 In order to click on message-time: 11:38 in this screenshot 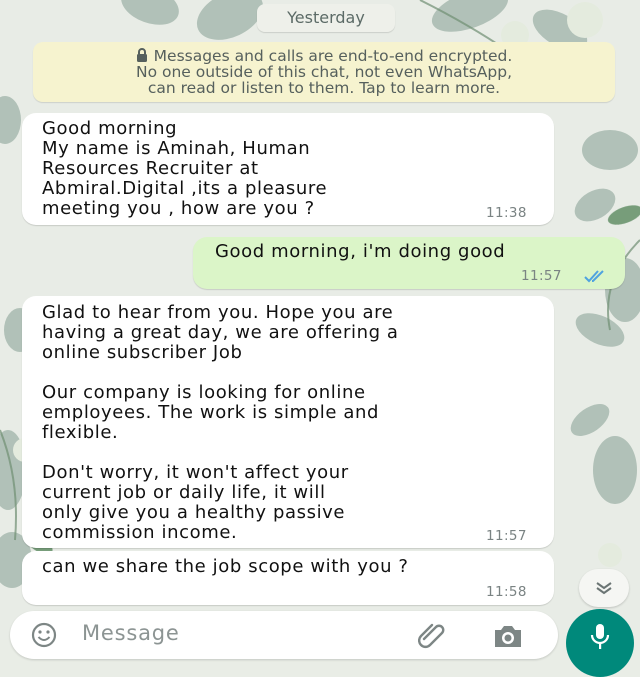, I will do `click(506, 213)`.